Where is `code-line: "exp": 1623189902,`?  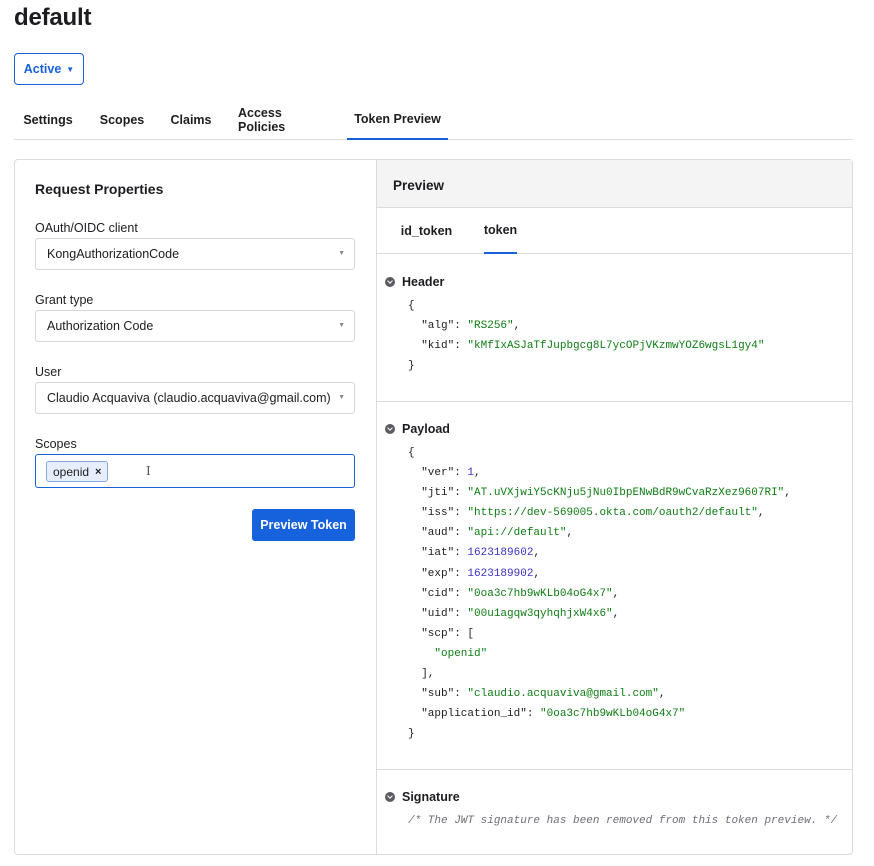 code-line: "exp": 1623189902, is located at coordinates (481, 573).